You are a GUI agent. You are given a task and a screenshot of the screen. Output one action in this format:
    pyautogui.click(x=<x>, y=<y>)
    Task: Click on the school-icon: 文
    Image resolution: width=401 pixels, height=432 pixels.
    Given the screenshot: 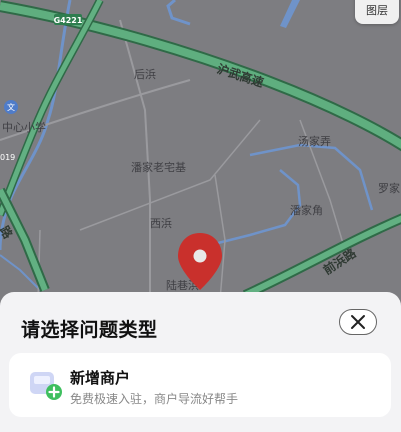 What is the action you would take?
    pyautogui.click(x=11, y=107)
    